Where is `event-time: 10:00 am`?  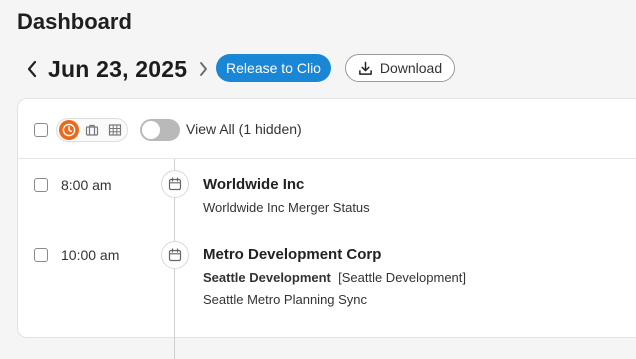 event-time: 10:00 am is located at coordinates (90, 255).